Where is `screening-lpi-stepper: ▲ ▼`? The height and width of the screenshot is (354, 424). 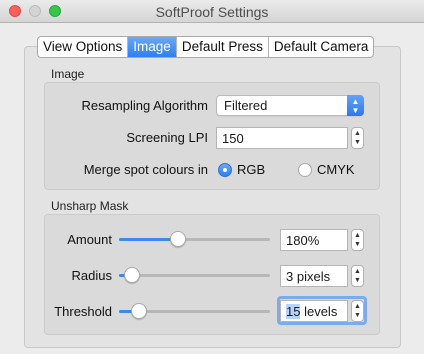 screening-lpi-stepper: ▲ ▼ is located at coordinates (357, 138).